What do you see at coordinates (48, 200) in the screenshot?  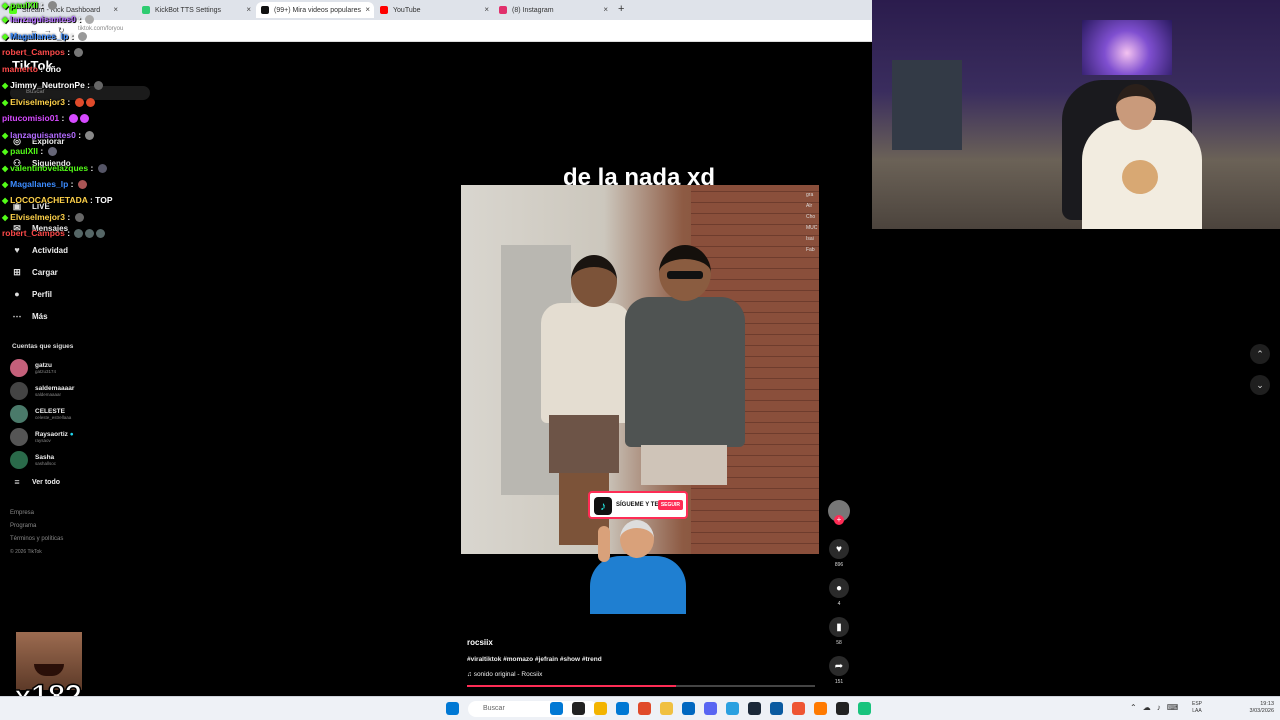 I see `chat-username: LOCOCACHETADA` at bounding box center [48, 200].